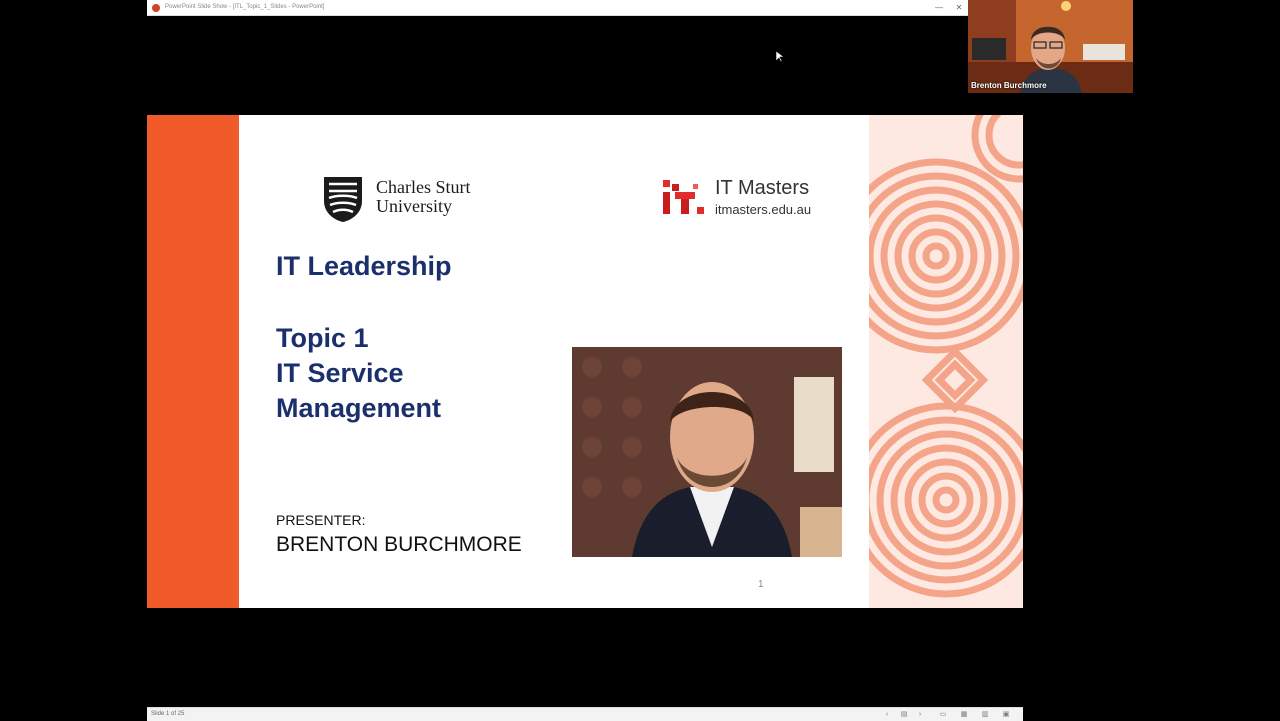 This screenshot has height=721, width=1280. Describe the element at coordinates (964, 714) in the screenshot. I see `slide-sorter-icon: ▦` at that location.